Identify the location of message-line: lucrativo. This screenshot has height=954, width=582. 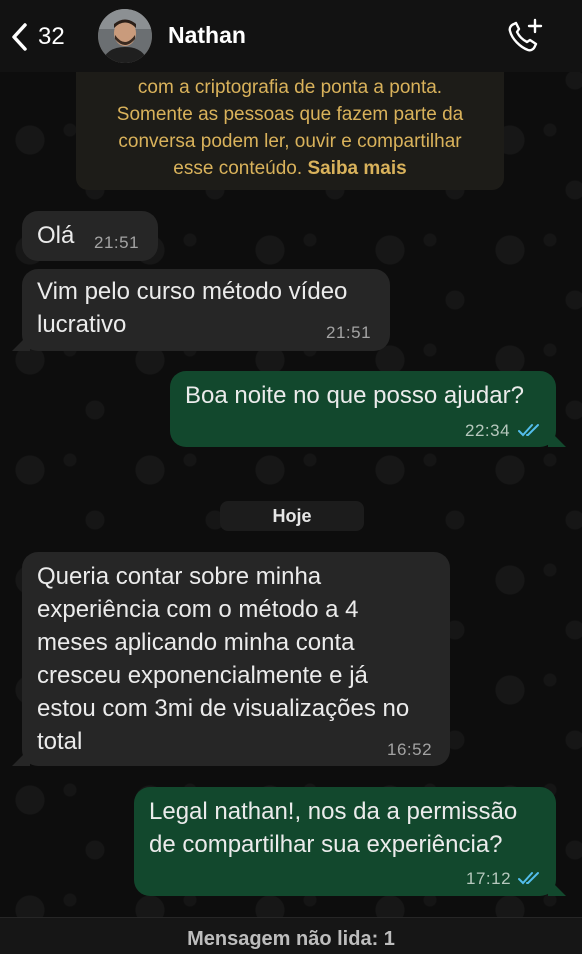
(82, 324).